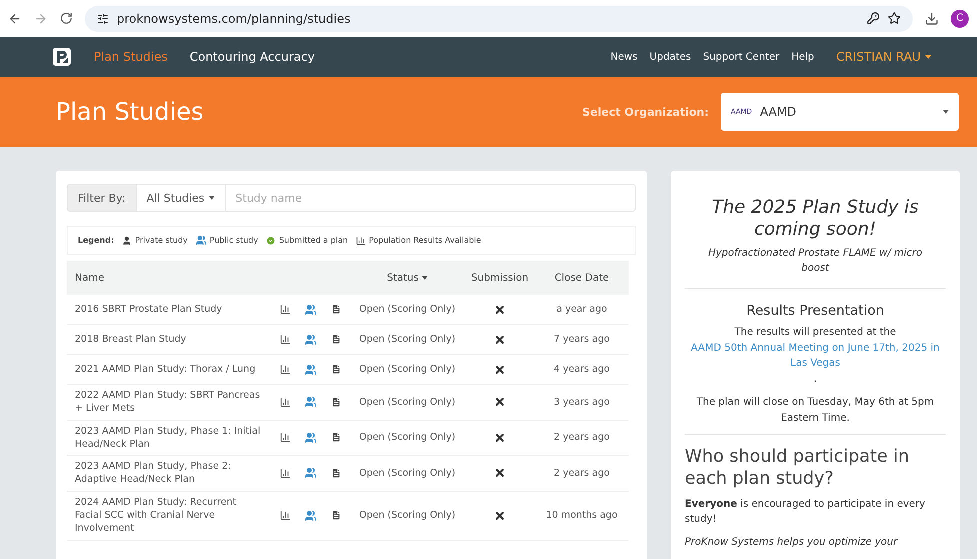 The height and width of the screenshot is (559, 977). What do you see at coordinates (797, 469) in the screenshot?
I see `section-heading: Who should participate in each plan study?` at bounding box center [797, 469].